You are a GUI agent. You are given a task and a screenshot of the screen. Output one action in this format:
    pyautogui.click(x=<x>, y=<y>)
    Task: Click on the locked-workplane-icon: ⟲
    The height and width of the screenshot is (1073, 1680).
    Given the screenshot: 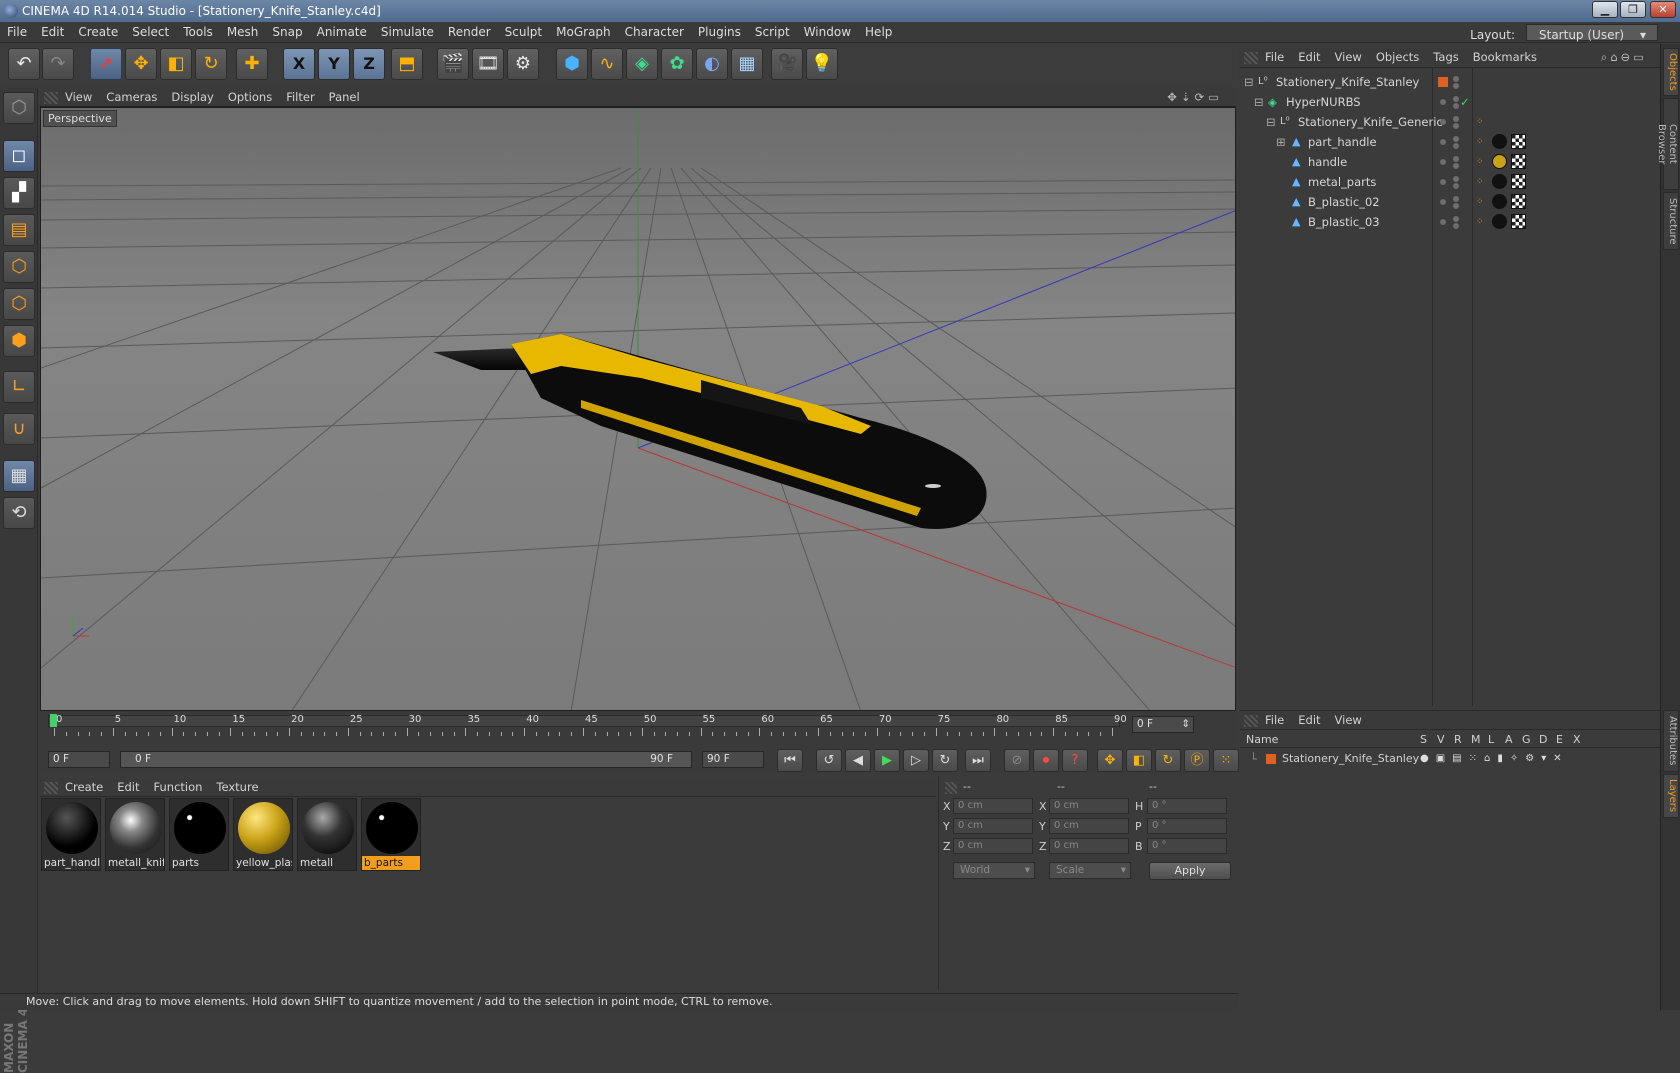 What is the action you would take?
    pyautogui.click(x=19, y=513)
    